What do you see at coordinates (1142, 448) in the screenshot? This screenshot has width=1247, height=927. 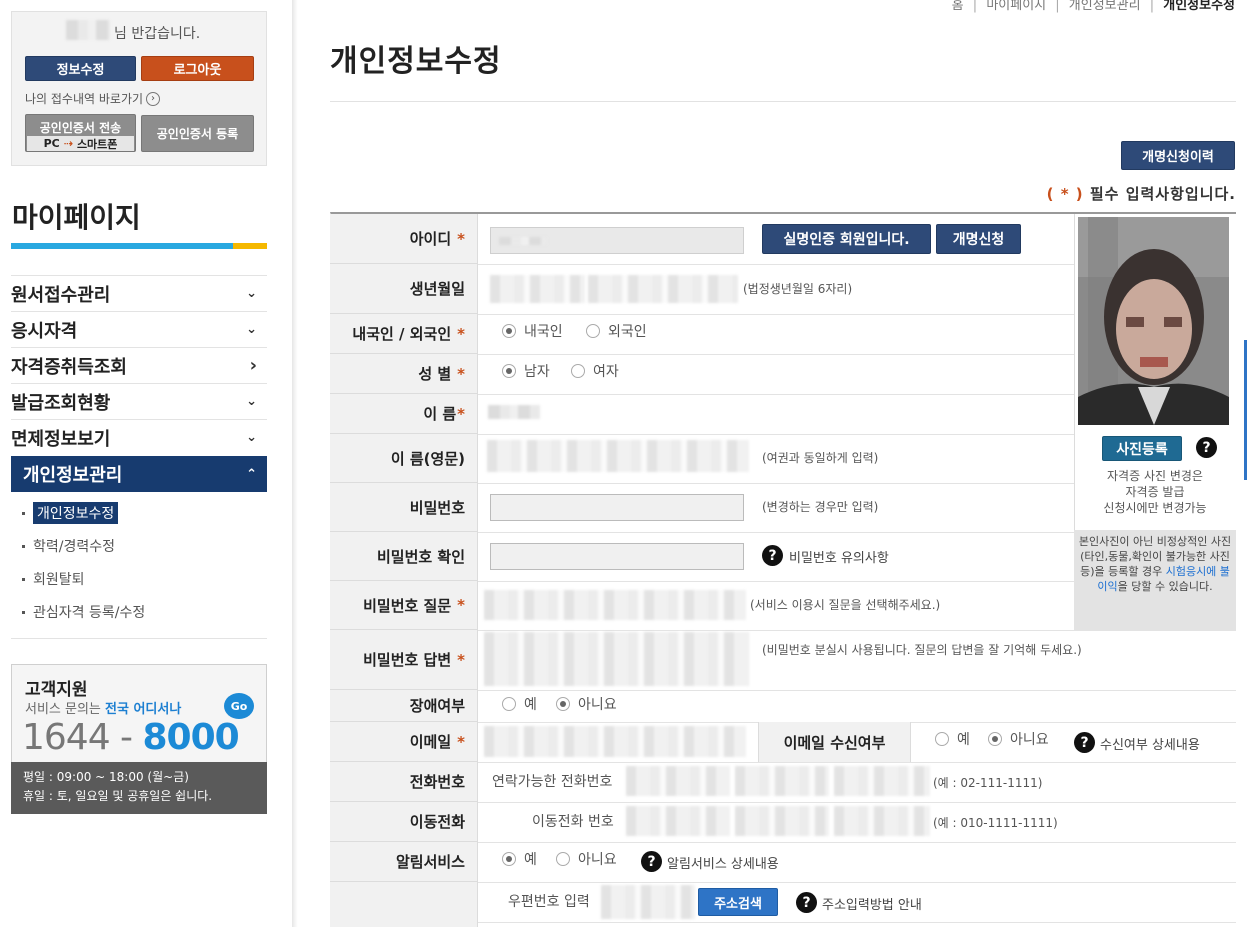 I see `photo-register-button: 사진등록` at bounding box center [1142, 448].